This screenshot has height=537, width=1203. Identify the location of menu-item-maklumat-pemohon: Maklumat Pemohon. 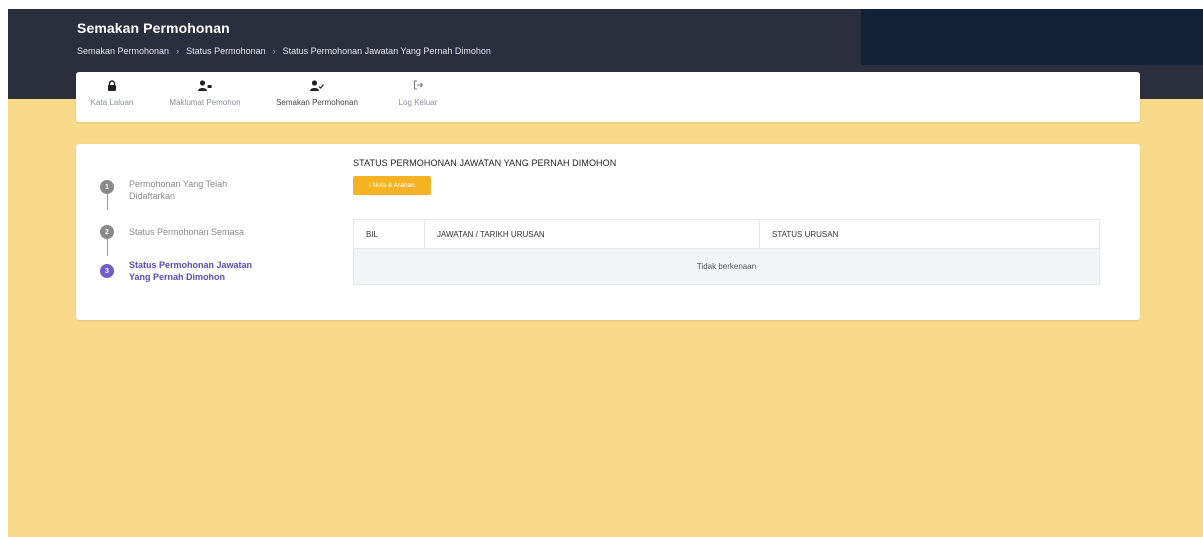
(205, 92).